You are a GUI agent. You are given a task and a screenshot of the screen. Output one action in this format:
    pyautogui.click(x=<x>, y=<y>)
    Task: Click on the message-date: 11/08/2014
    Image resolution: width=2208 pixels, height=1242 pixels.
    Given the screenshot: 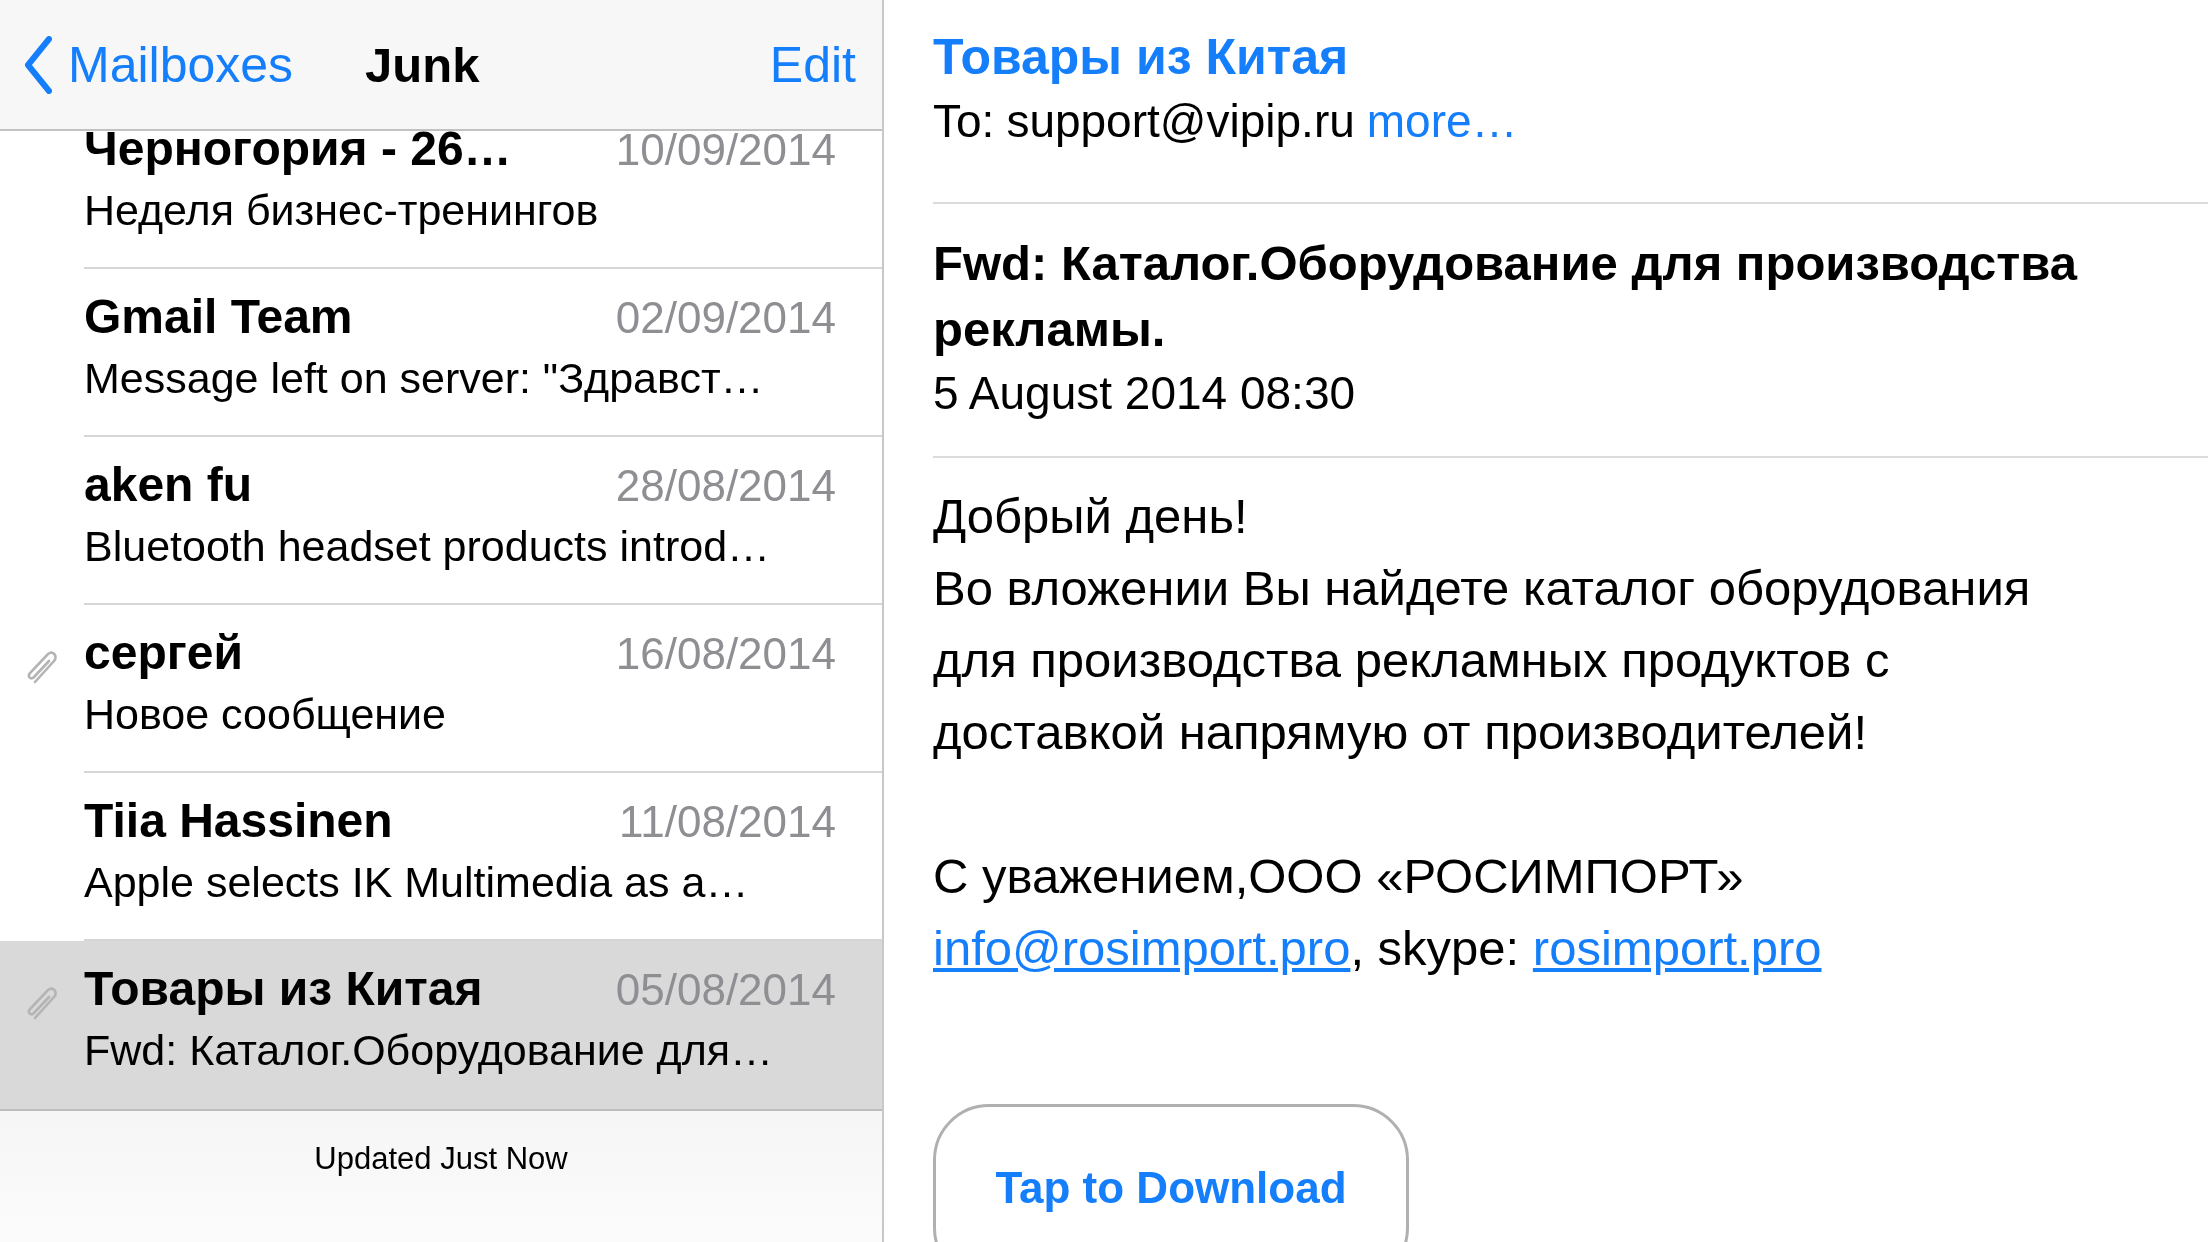 What is the action you would take?
    pyautogui.click(x=727, y=822)
    